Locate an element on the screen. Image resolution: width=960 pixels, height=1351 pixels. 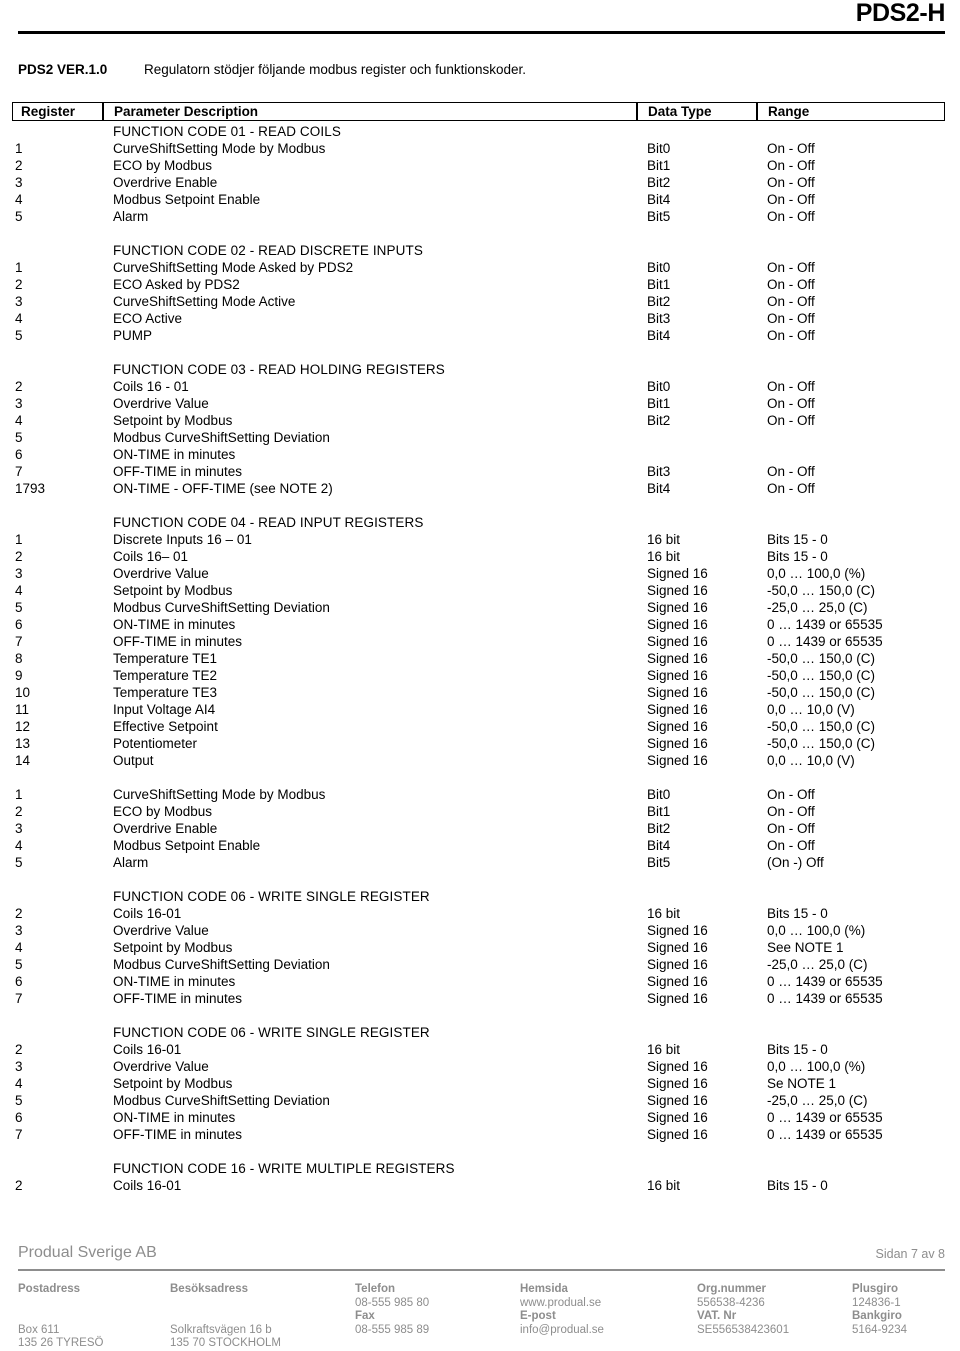
cell-description: ON-TIME in minutes is located at coordinates (174, 1117).